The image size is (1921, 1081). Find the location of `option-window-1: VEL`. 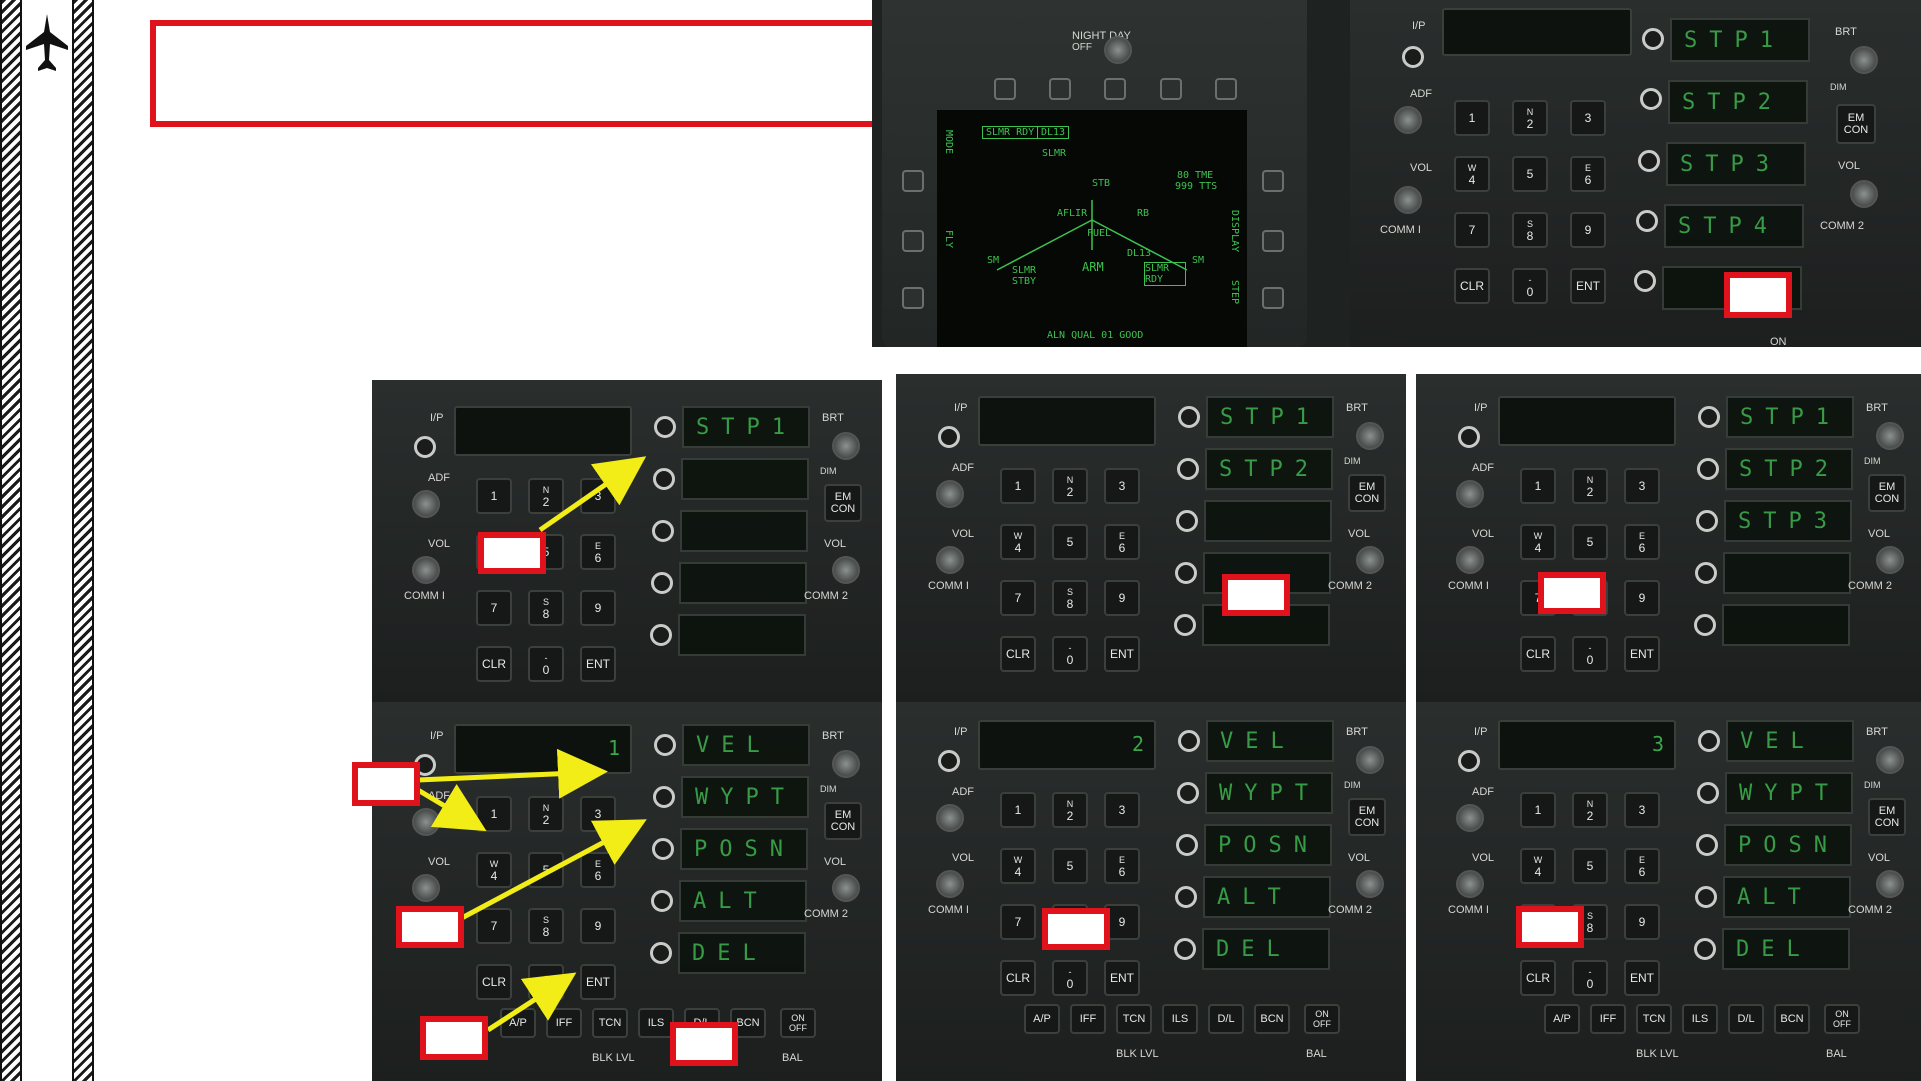

option-window-1: VEL is located at coordinates (1270, 741).